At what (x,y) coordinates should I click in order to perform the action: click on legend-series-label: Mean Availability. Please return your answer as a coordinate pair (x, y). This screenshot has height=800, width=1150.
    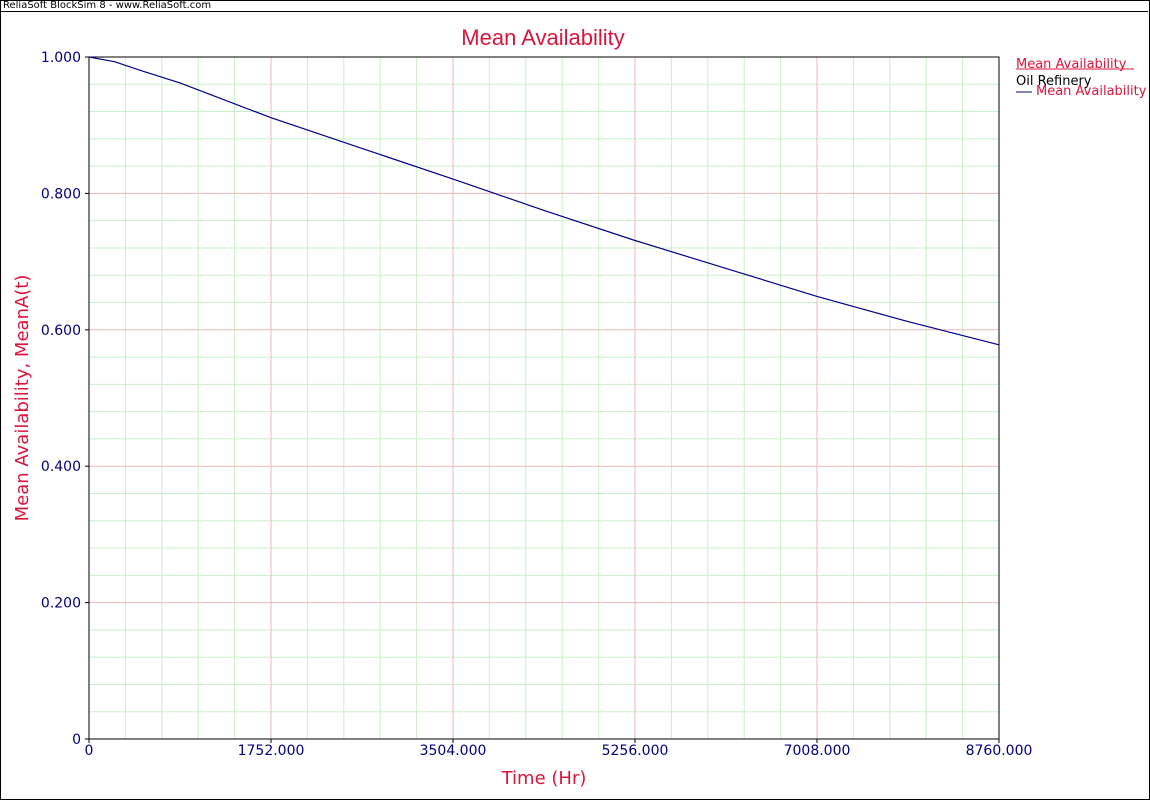
    Looking at the image, I should click on (1091, 91).